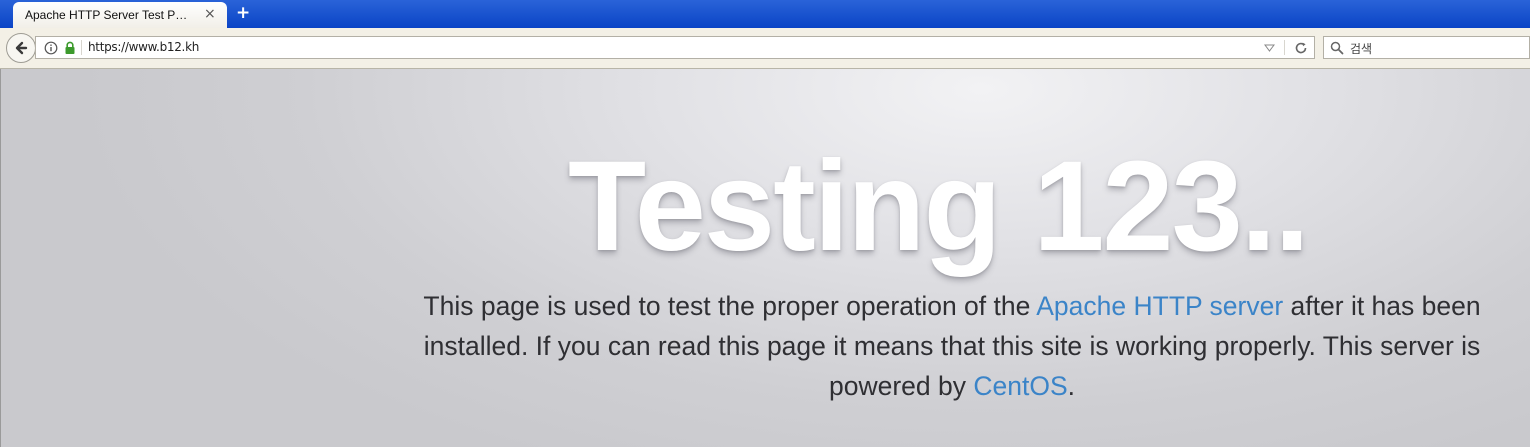  Describe the element at coordinates (243, 13) in the screenshot. I see `plus-icon: +` at that location.